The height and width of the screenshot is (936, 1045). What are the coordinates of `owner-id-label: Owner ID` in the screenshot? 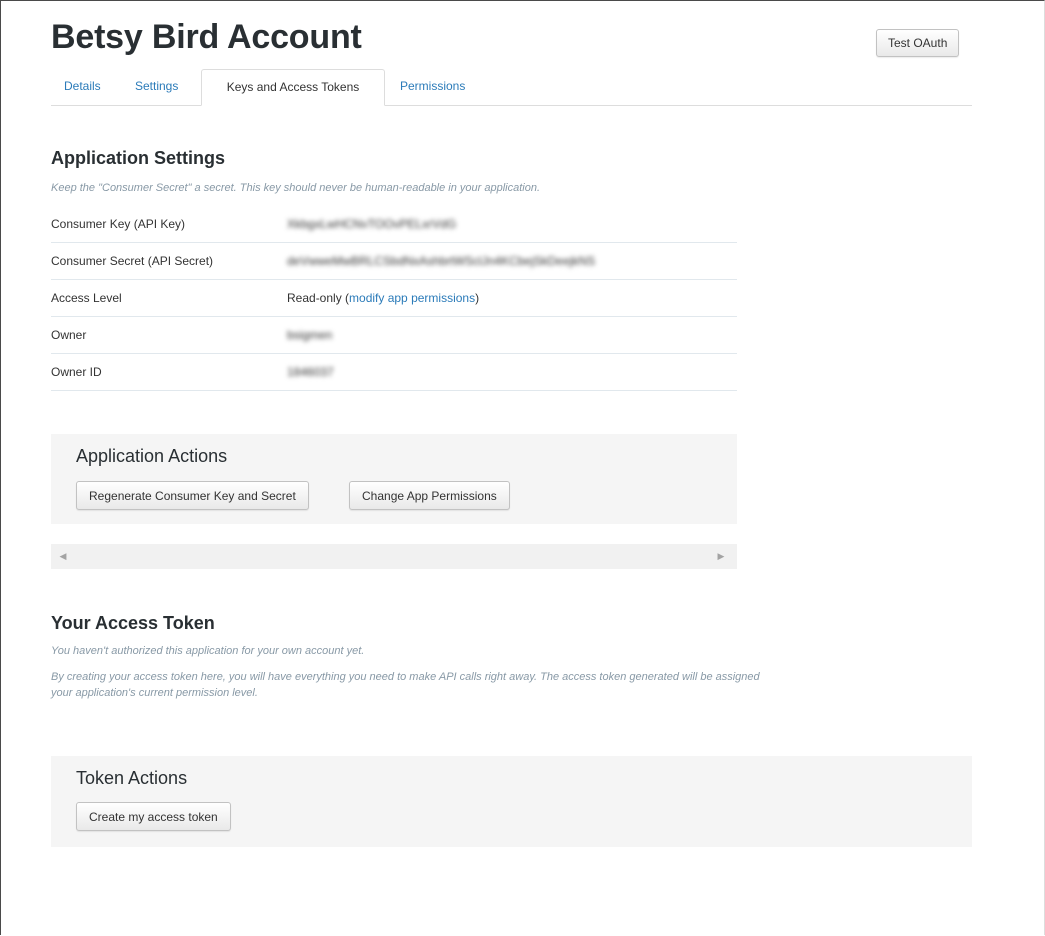 It's located at (76, 372).